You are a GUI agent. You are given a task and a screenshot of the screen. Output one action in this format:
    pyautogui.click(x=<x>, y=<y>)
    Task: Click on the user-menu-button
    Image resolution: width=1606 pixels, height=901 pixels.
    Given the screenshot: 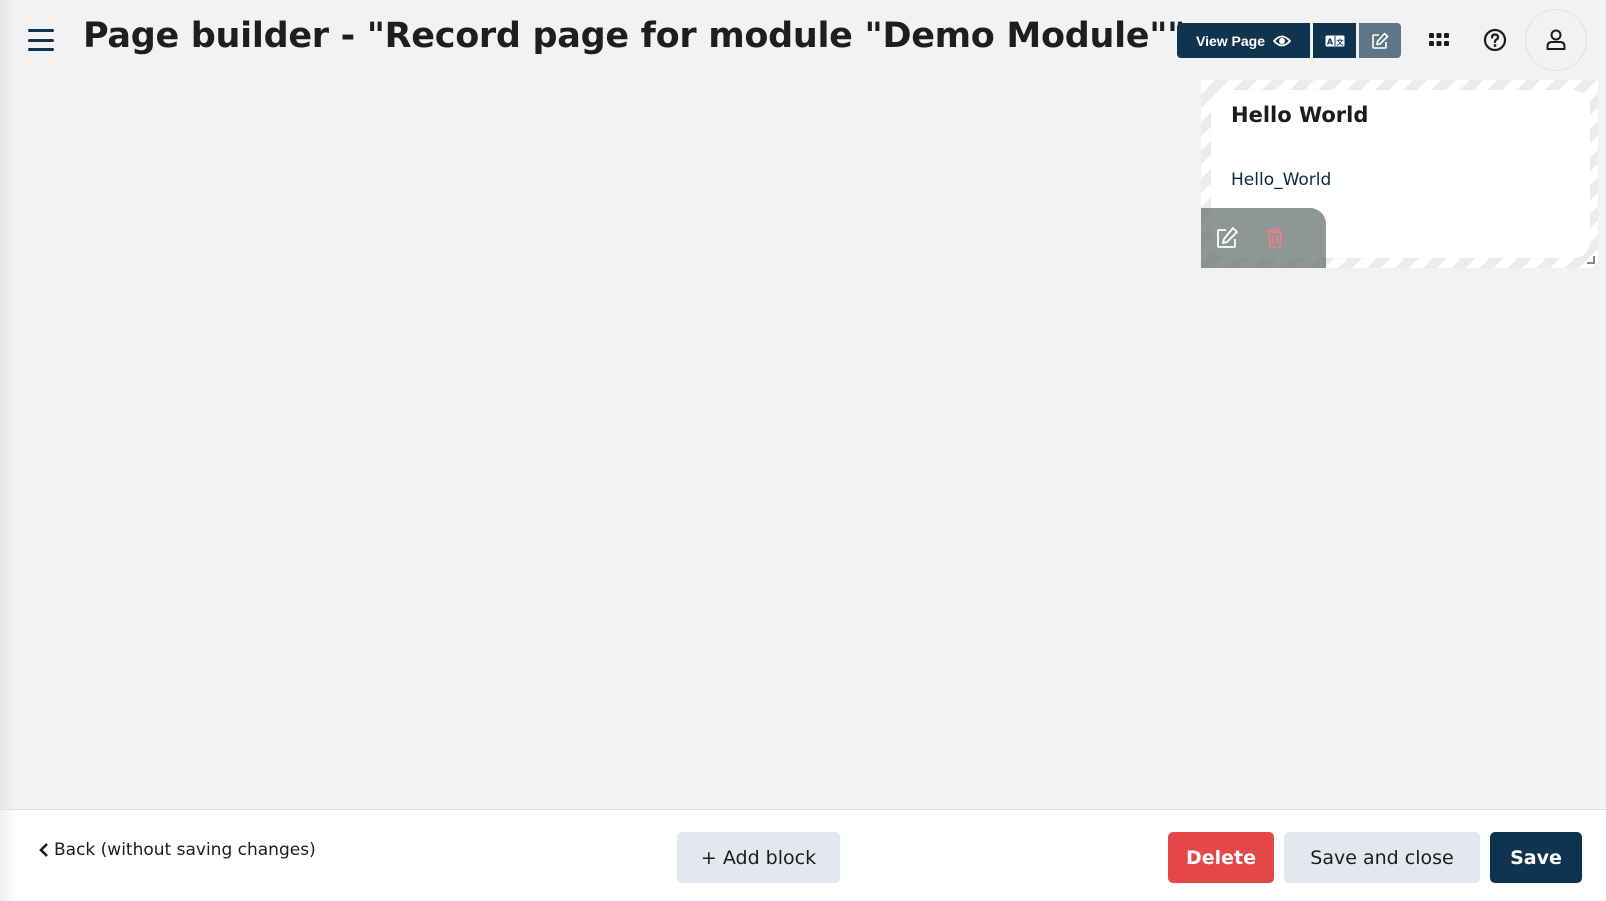 What is the action you would take?
    pyautogui.click(x=1556, y=40)
    